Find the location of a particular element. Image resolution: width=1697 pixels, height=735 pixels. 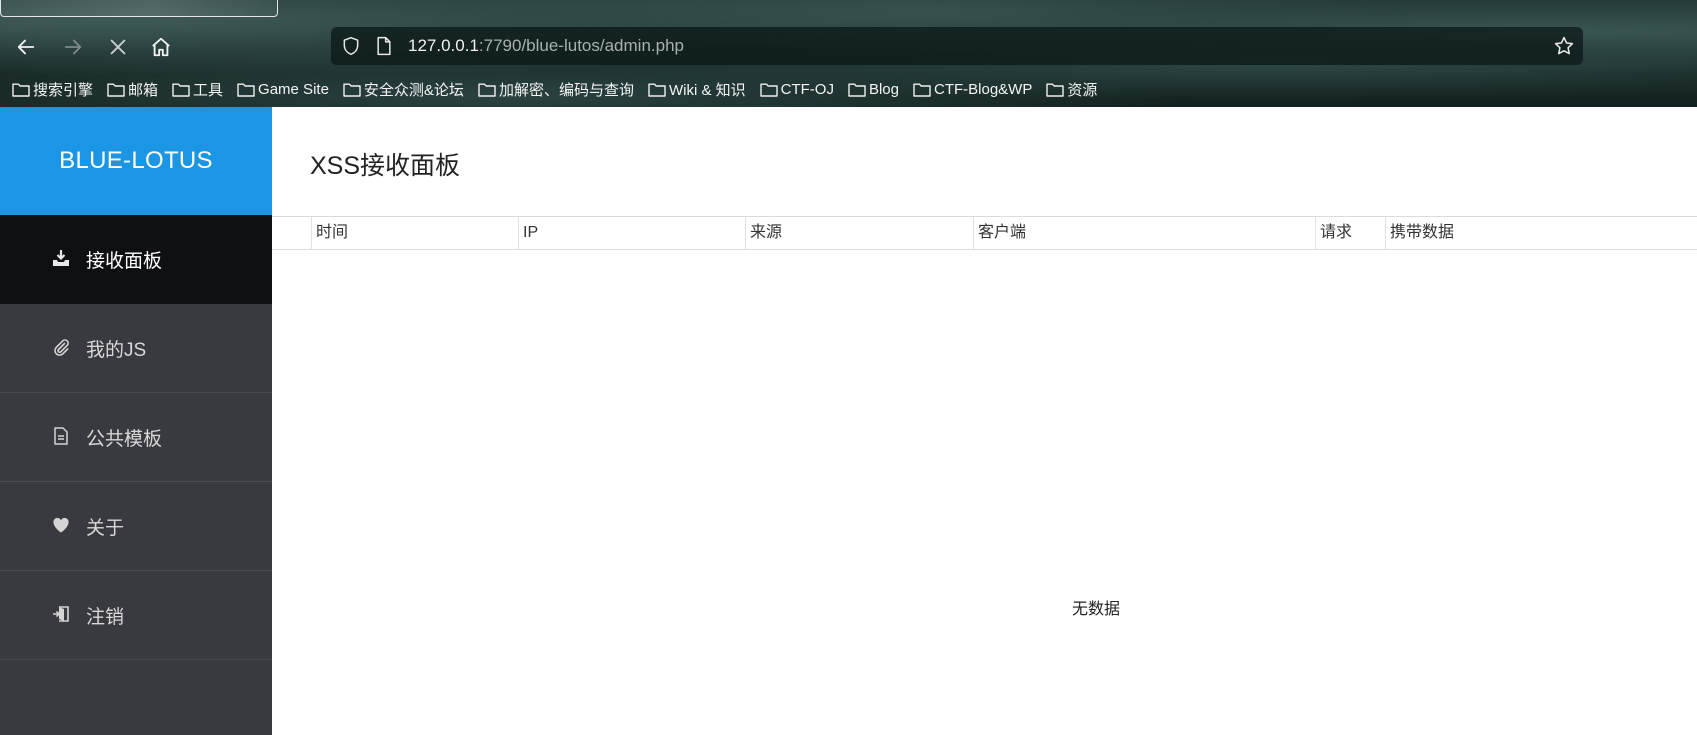

bookmark-label: Game Site is located at coordinates (293, 89).